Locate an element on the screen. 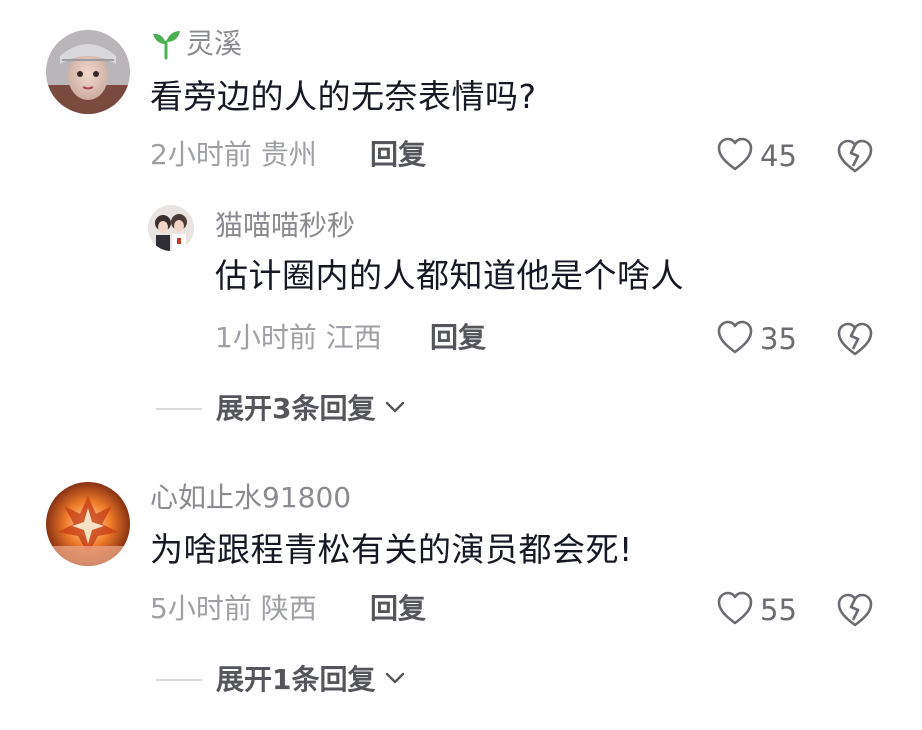 Image resolution: width=922 pixels, height=730 pixels. expand-replies-button: 展开3条回复 is located at coordinates (281, 409).